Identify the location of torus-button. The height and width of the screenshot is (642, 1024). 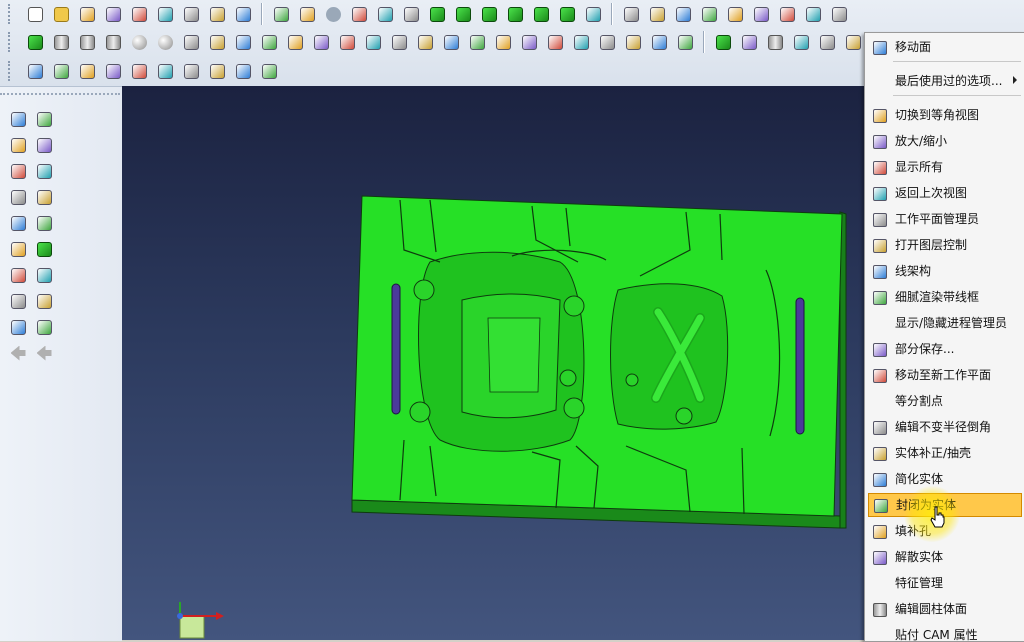
(165, 42).